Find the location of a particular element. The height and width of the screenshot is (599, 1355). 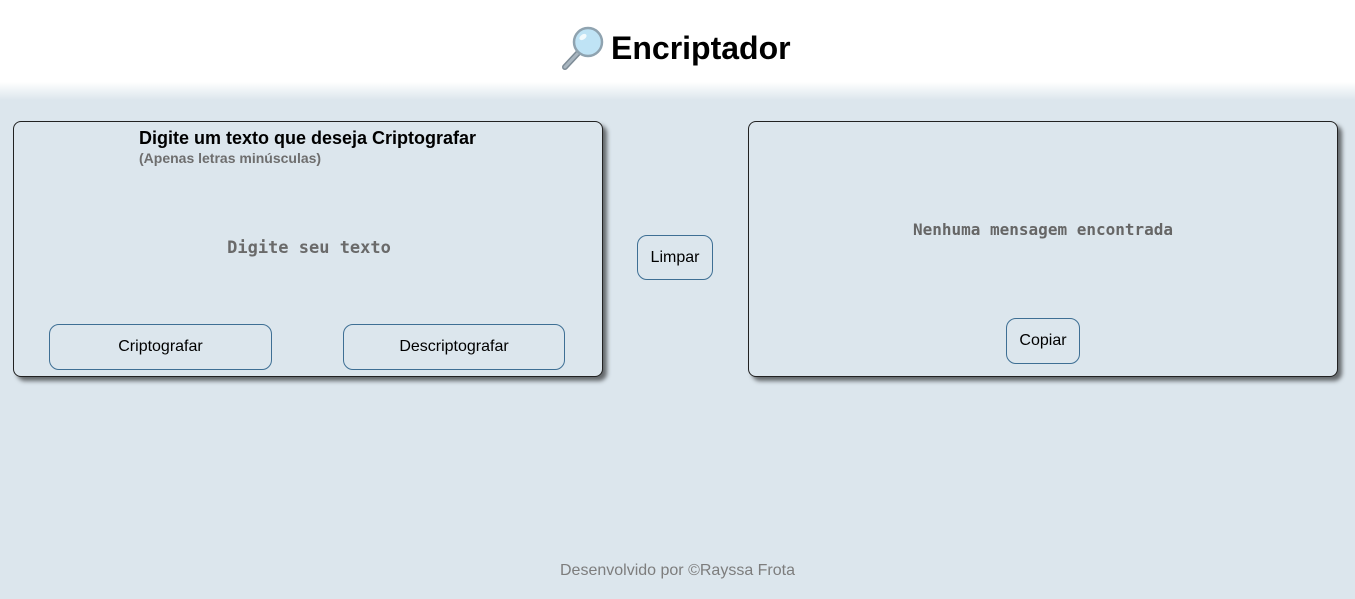

encrypt-button: Criptografar is located at coordinates (160, 347).